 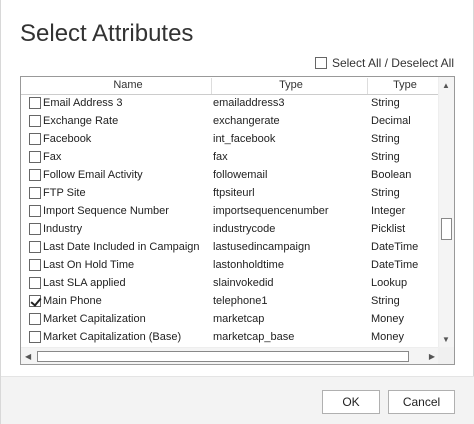 What do you see at coordinates (240, 301) in the screenshot?
I see `attribute-logical-name: telephone1` at bounding box center [240, 301].